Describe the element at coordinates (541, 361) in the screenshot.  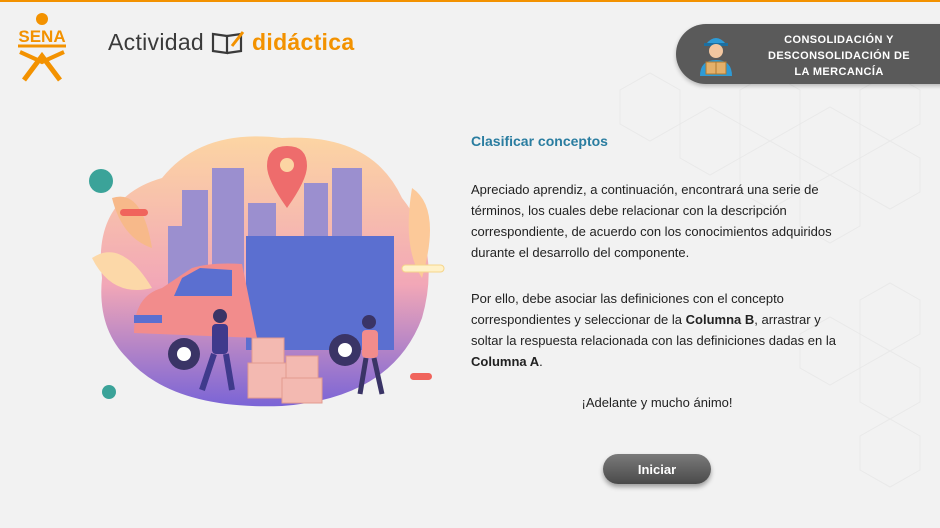
I see `instructions-text-3: .` at that location.